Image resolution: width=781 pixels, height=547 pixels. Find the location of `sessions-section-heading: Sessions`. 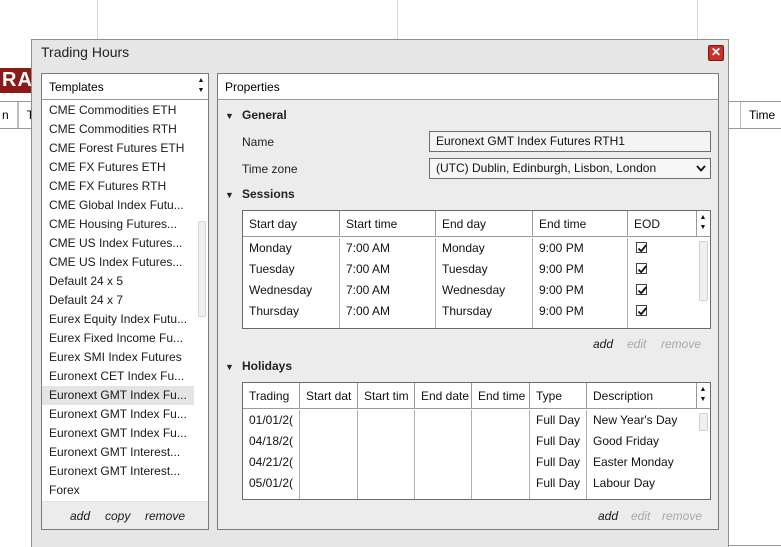

sessions-section-heading: Sessions is located at coordinates (268, 194).